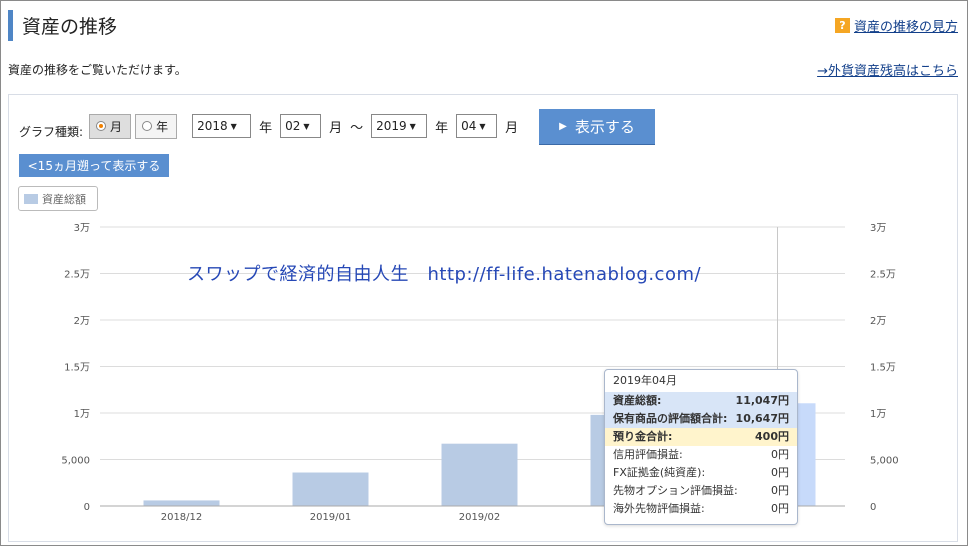 Image resolution: width=968 pixels, height=546 pixels. I want to click on back-15-months-button: <15ヵ月遡って表示する, so click(94, 165).